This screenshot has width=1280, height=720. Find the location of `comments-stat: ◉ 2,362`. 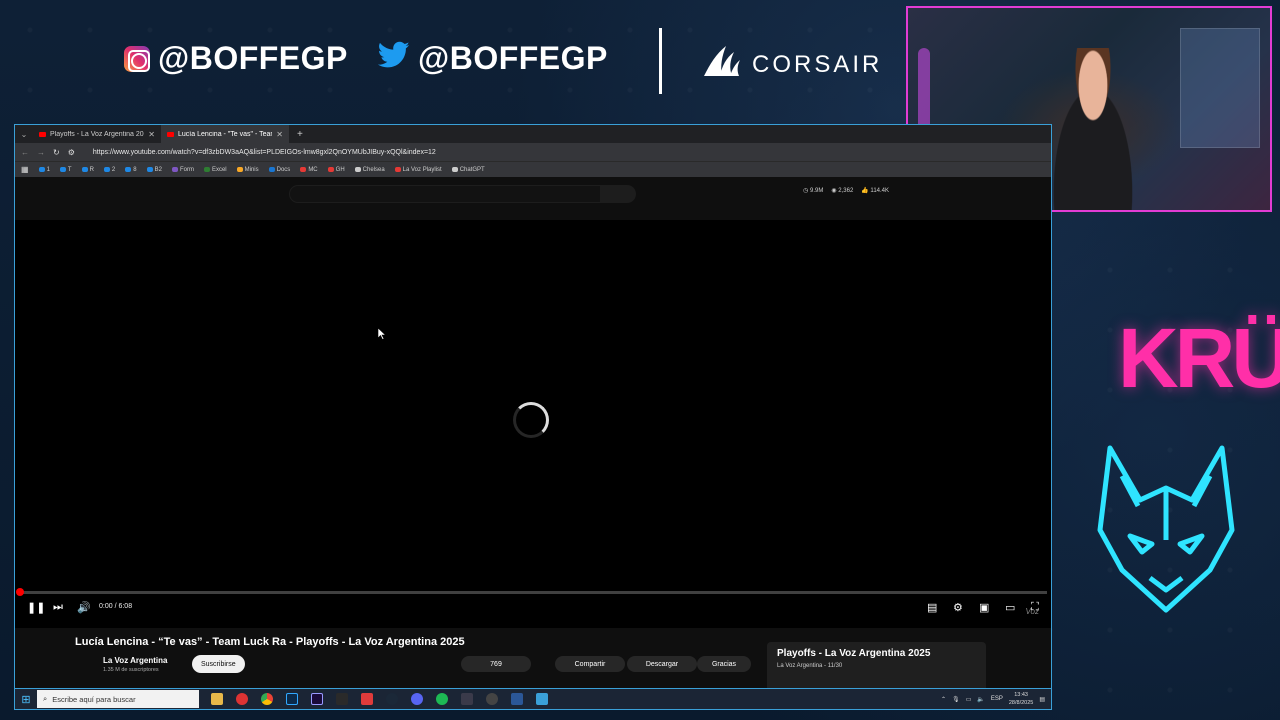

comments-stat: ◉ 2,362 is located at coordinates (842, 191).